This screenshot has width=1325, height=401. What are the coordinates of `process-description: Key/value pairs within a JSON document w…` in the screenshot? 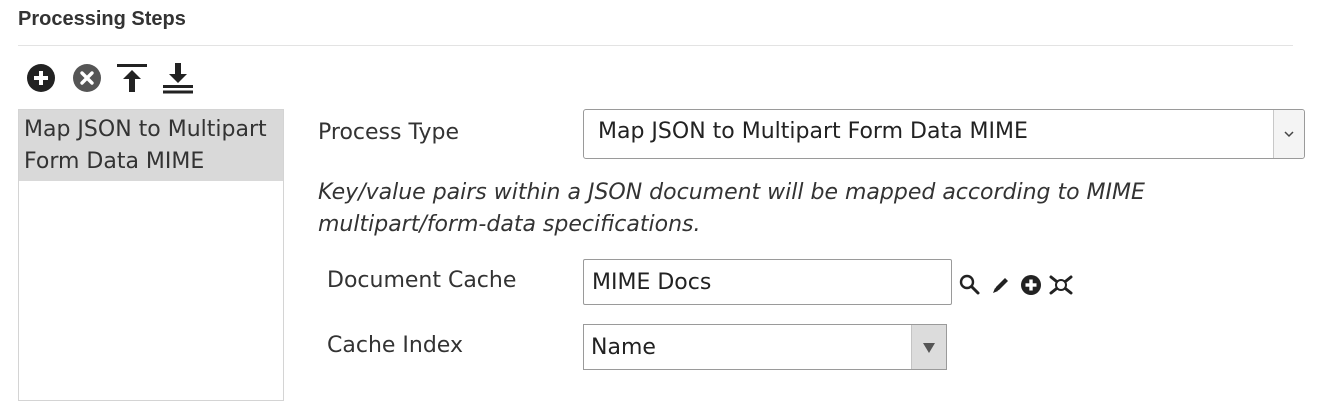 It's located at (731, 208).